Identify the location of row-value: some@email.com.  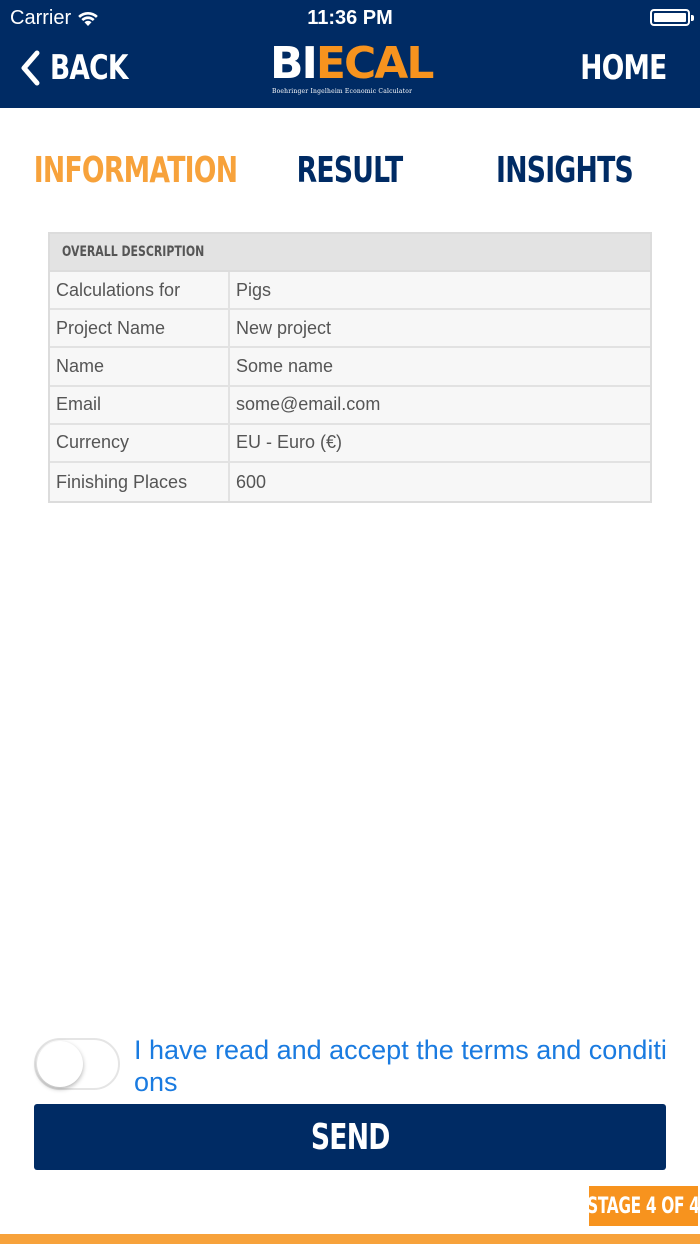
(308, 404).